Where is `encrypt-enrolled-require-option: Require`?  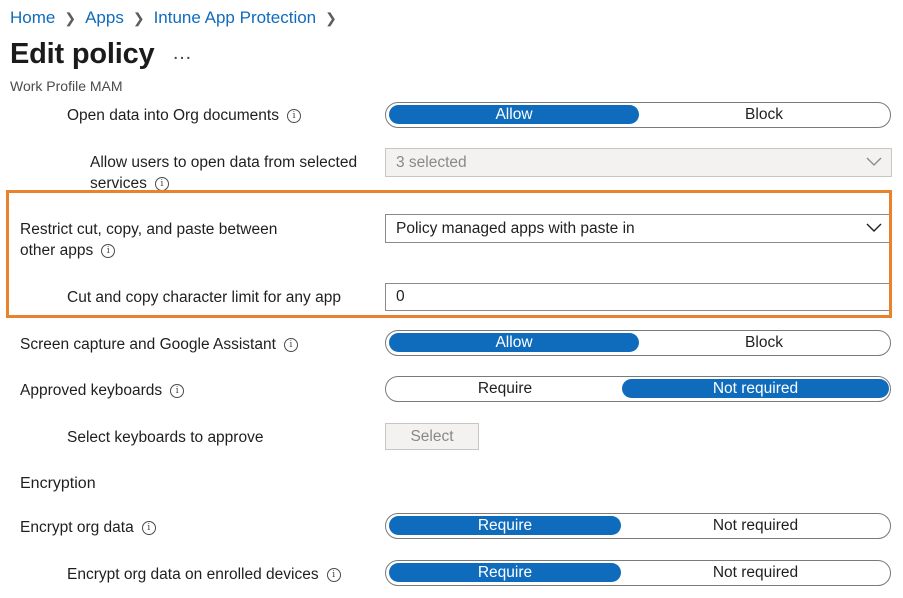
encrypt-enrolled-require-option: Require is located at coordinates (505, 572).